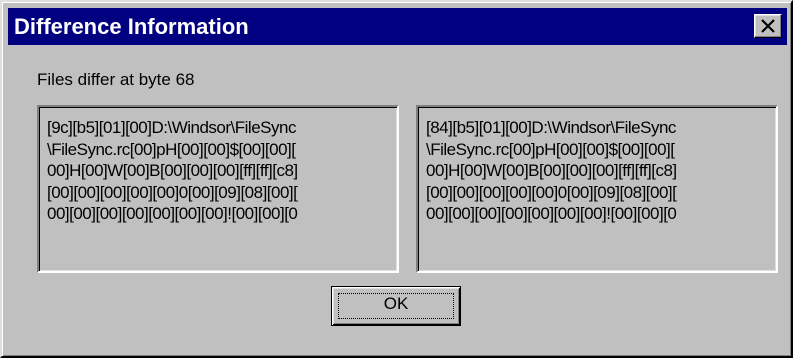 The width and height of the screenshot is (793, 358). I want to click on left-panel-line: 00]H[00]W[00]B[00][00][00][ff][ff][c8], so click(172, 170).